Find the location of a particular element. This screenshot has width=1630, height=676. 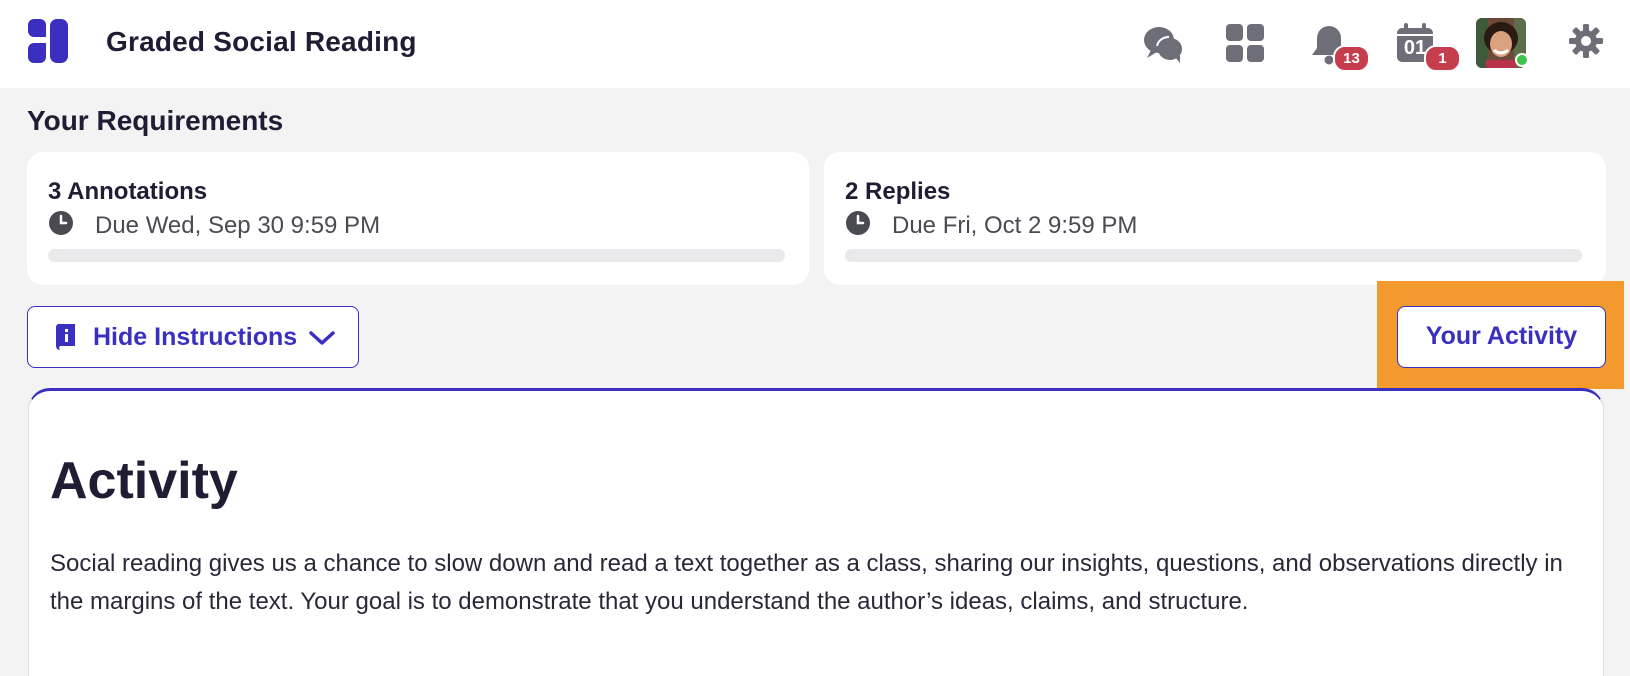

requirement-title: 3 Annotations is located at coordinates (128, 191).